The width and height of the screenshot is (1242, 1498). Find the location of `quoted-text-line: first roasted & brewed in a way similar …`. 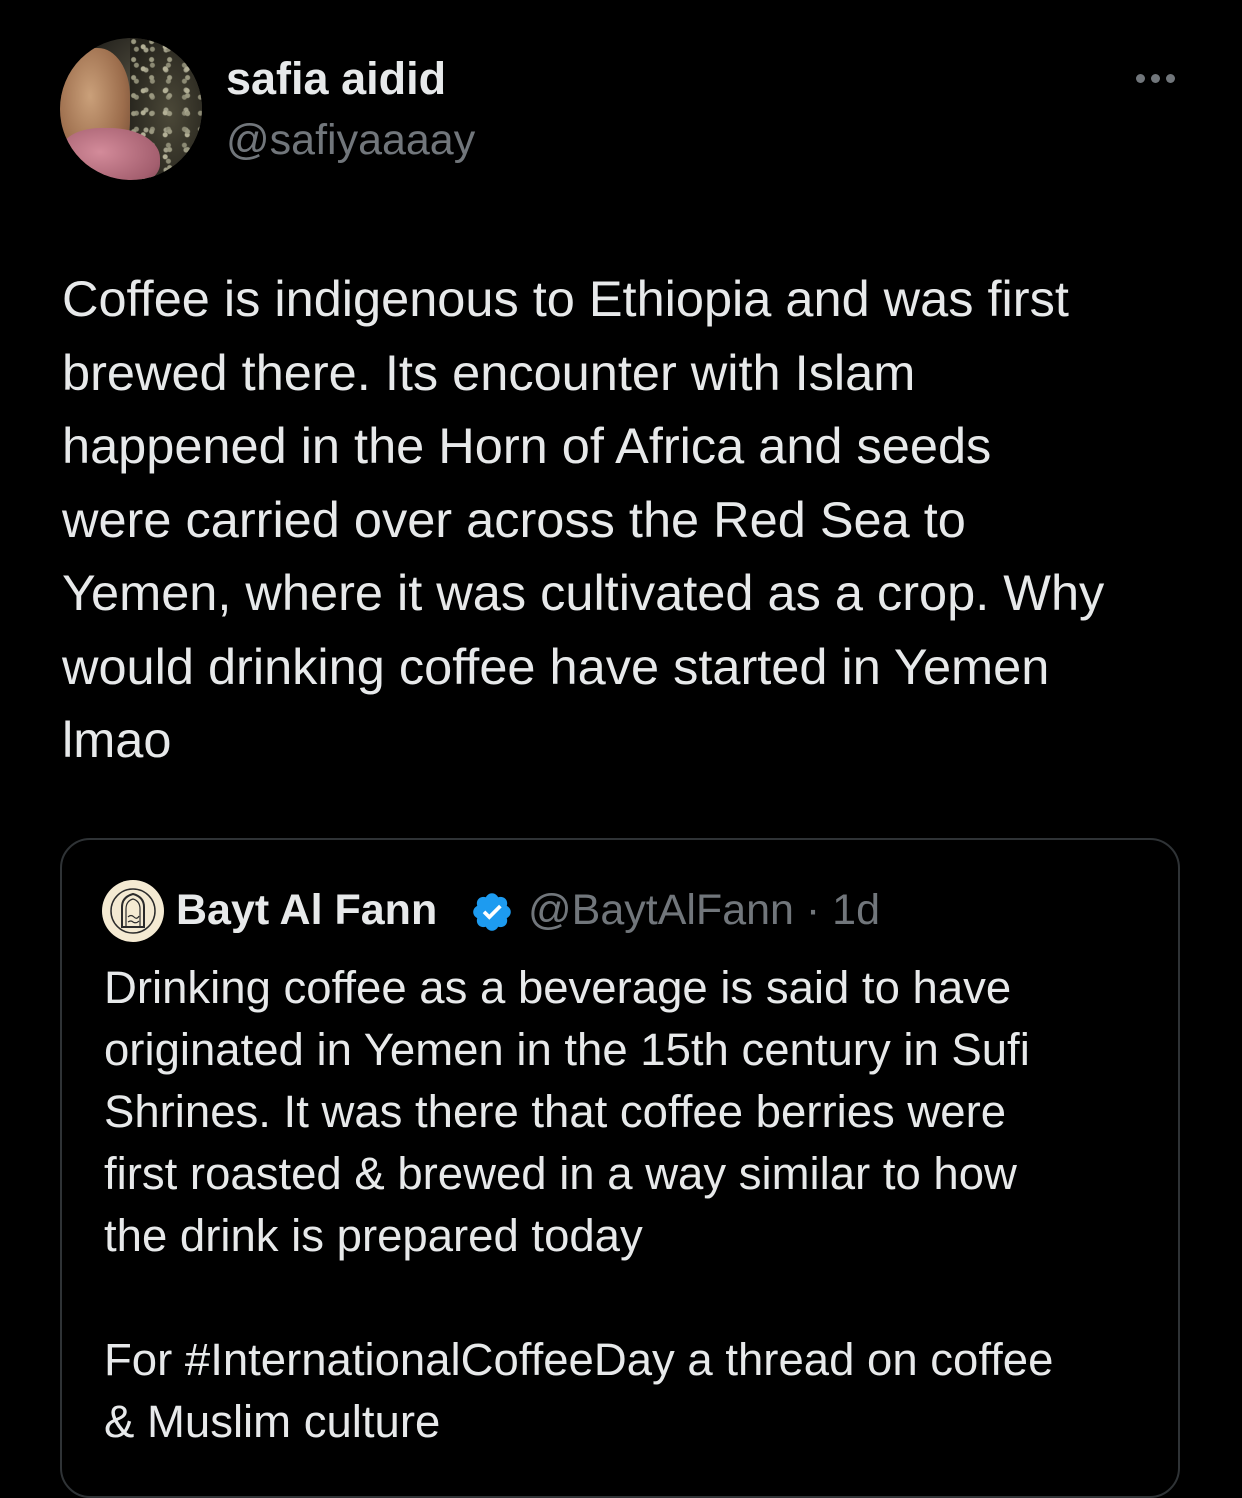

quoted-text-line: first roasted & brewed in a way similar … is located at coordinates (560, 1173).